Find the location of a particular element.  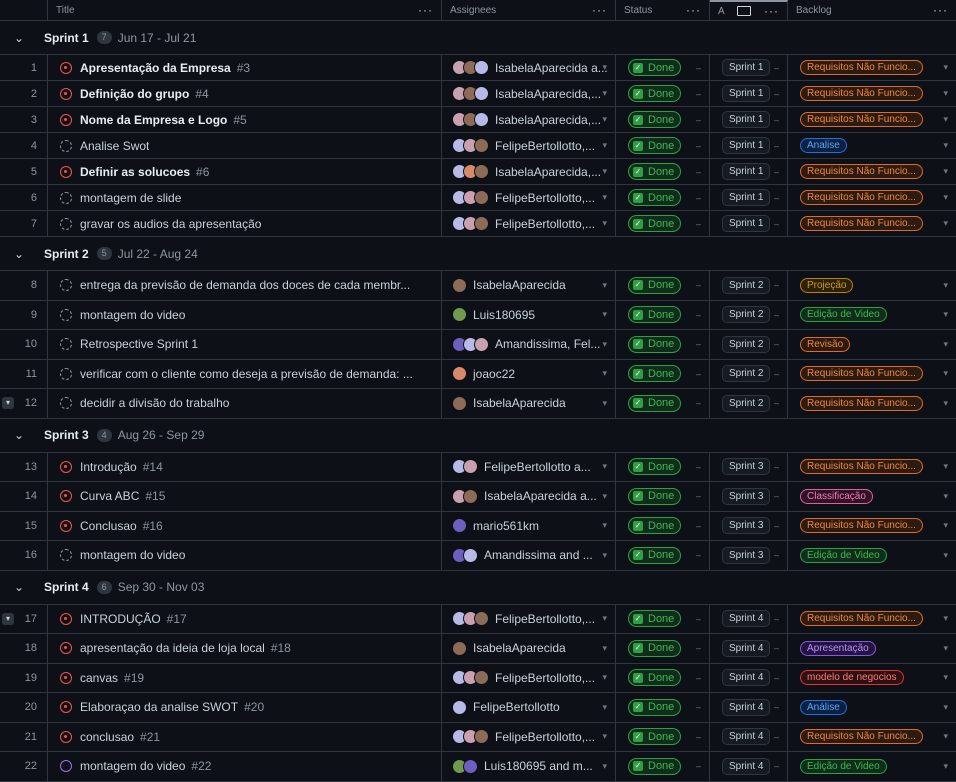

assignees-cell: IsabelaAparecida a... ▾ is located at coordinates (529, 67).